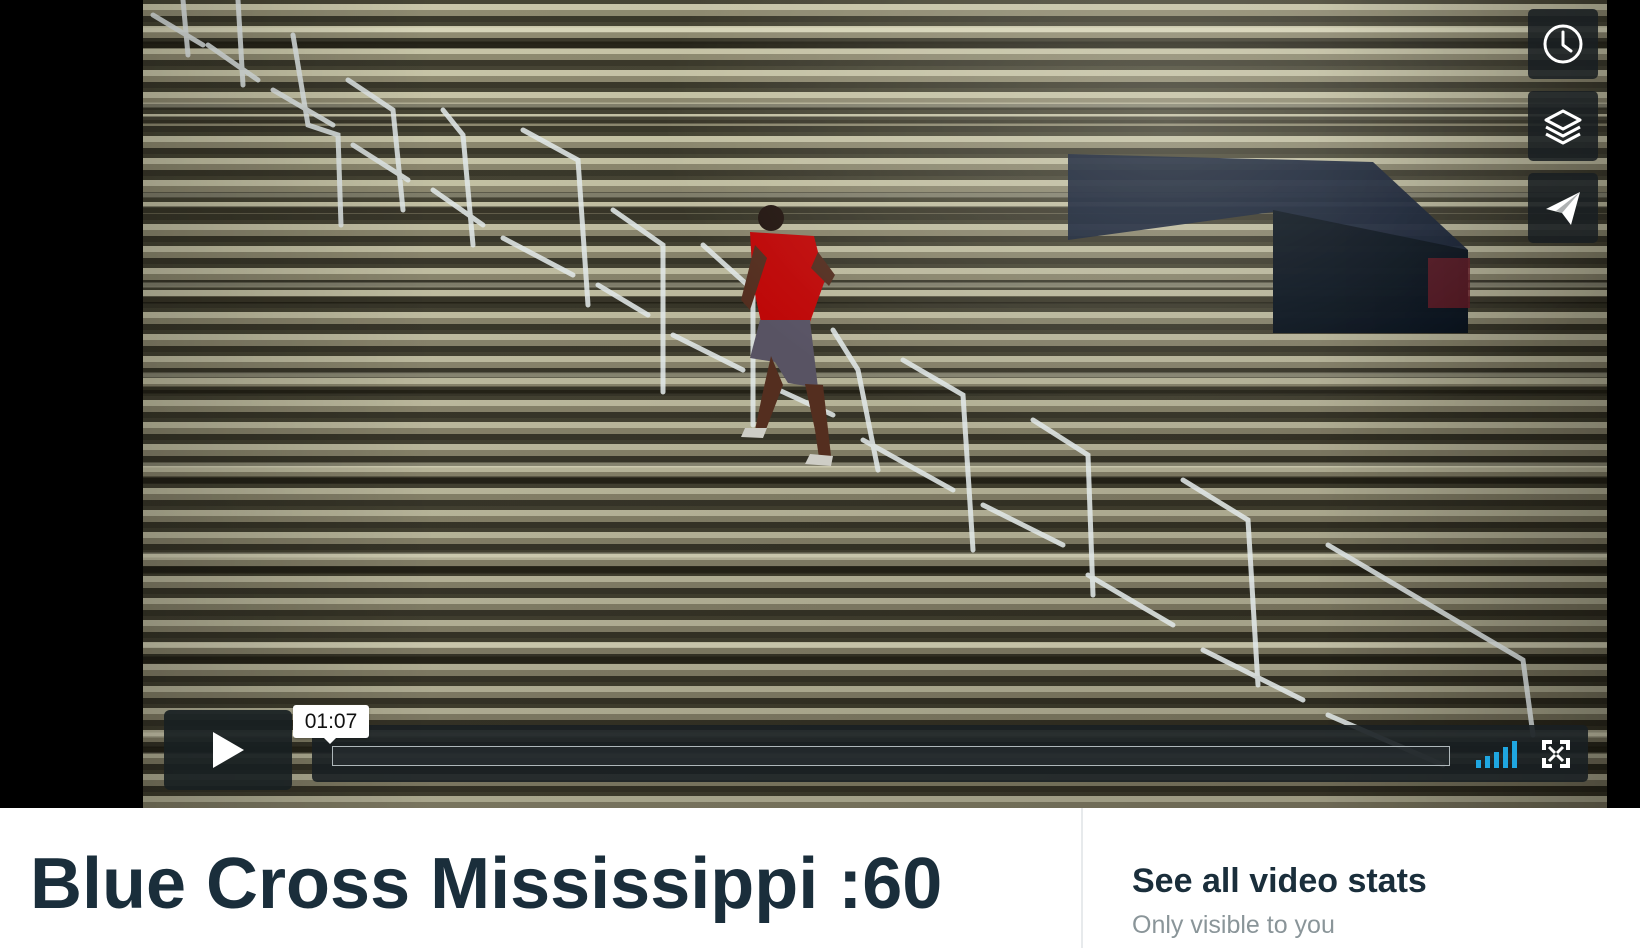  I want to click on video-controlbar, so click(876, 750).